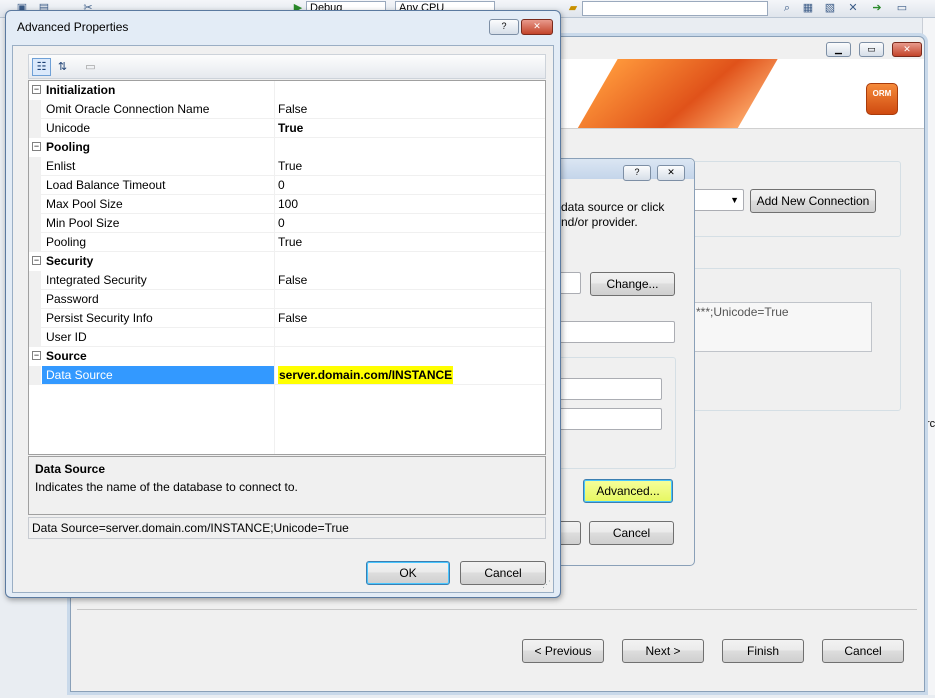 The height and width of the screenshot is (698, 935). I want to click on add-new-connection-button: Add New Connection, so click(813, 201).